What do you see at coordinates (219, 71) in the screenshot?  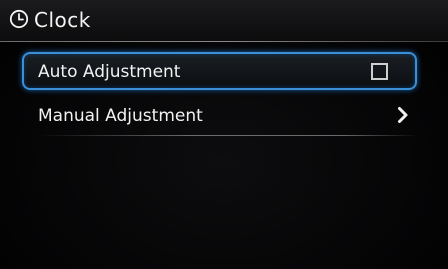 I see `menu-item-auto-adjustment: Auto Adjustment` at bounding box center [219, 71].